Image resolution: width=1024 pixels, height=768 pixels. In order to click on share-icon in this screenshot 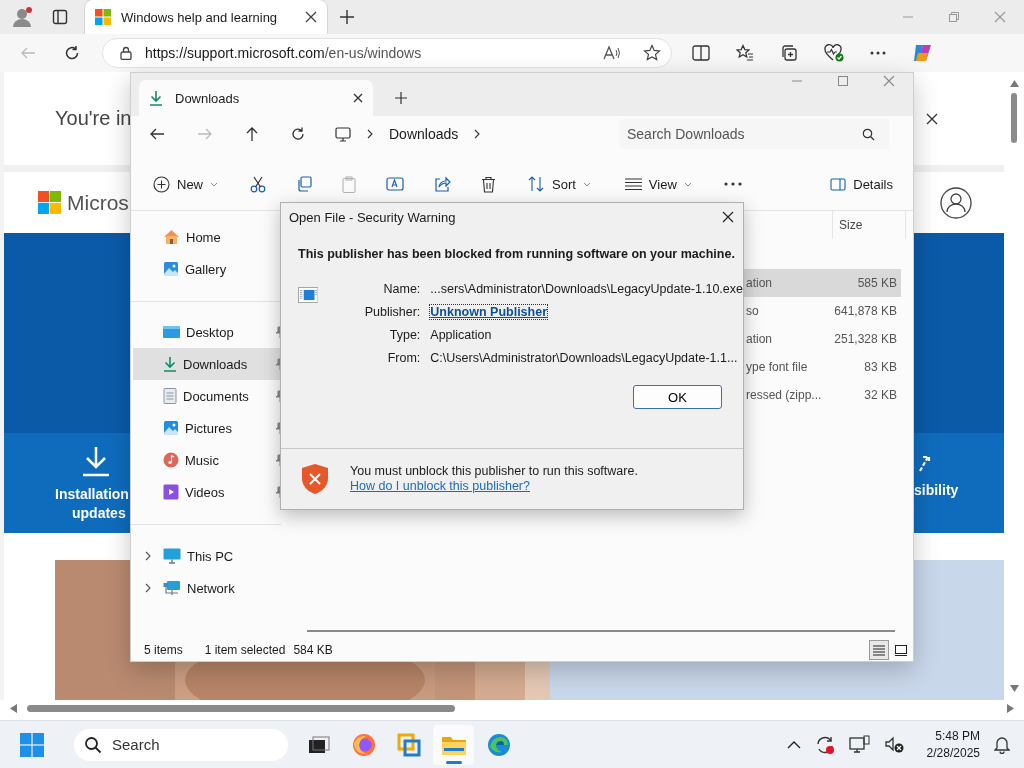, I will do `click(442, 184)`.